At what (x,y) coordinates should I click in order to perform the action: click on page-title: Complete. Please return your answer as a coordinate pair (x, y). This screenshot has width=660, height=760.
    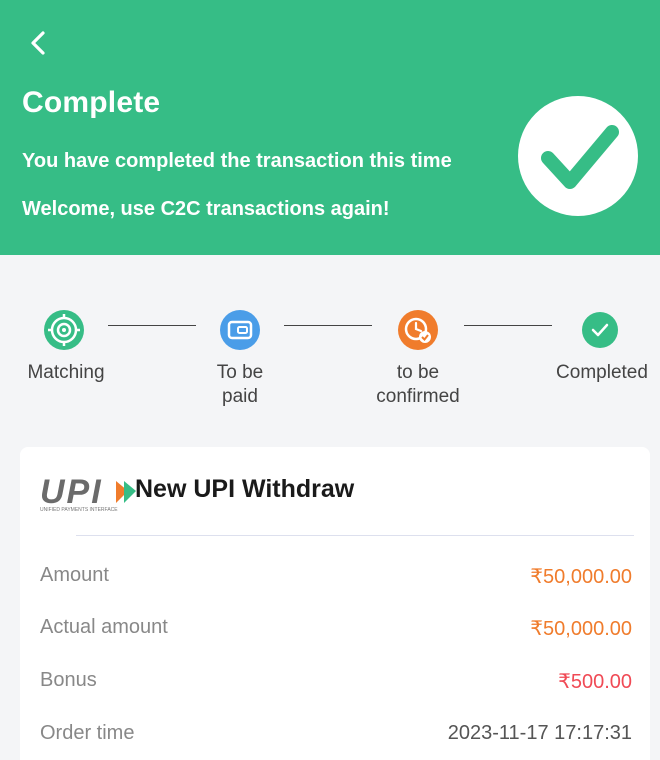
    Looking at the image, I should click on (91, 102).